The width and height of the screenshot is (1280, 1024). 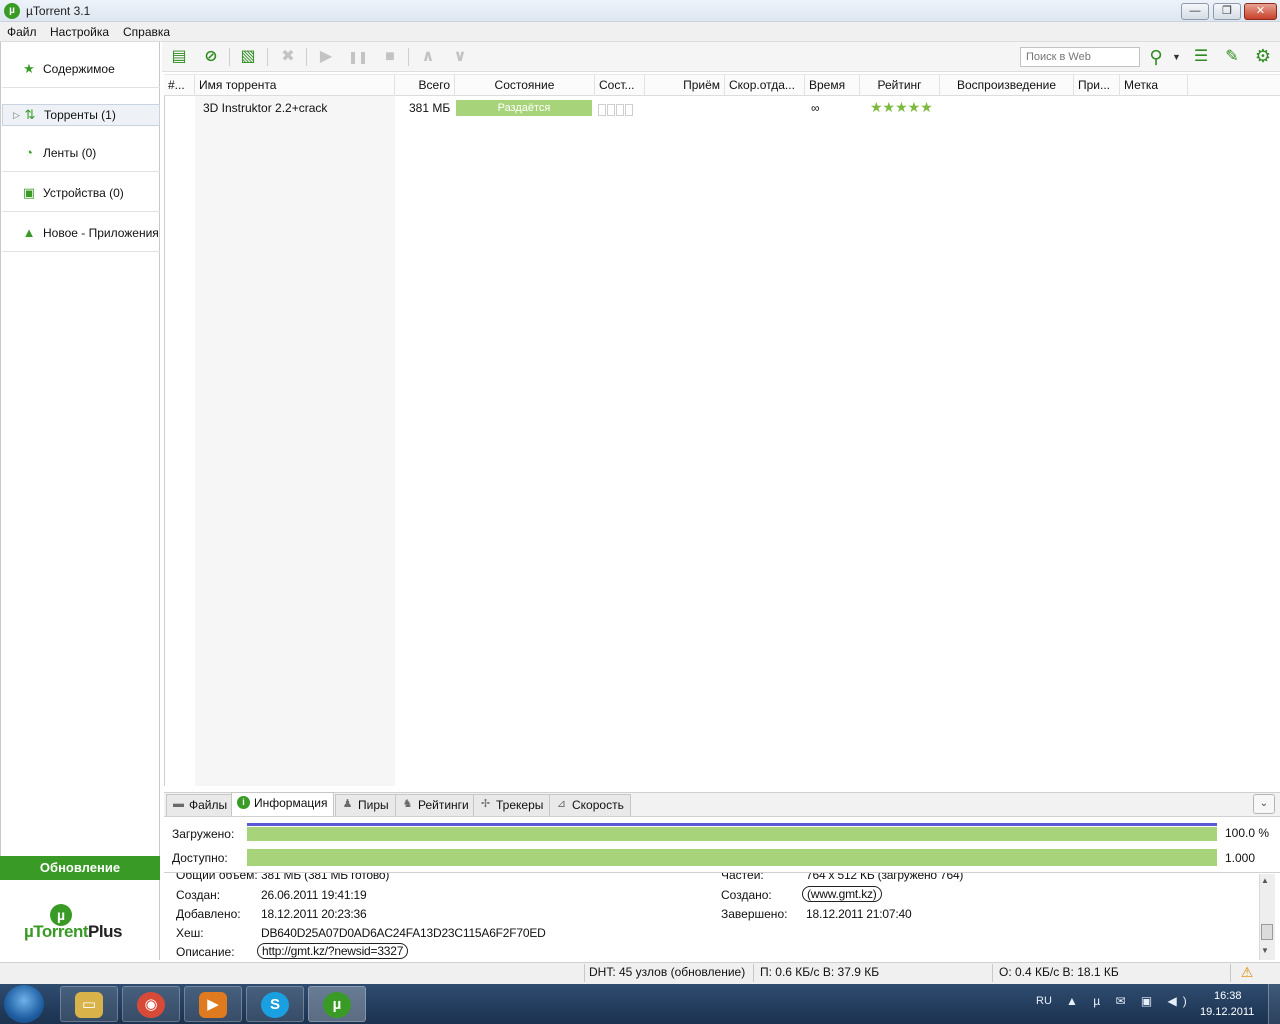 What do you see at coordinates (1228, 996) in the screenshot?
I see `clock-time: 16:38` at bounding box center [1228, 996].